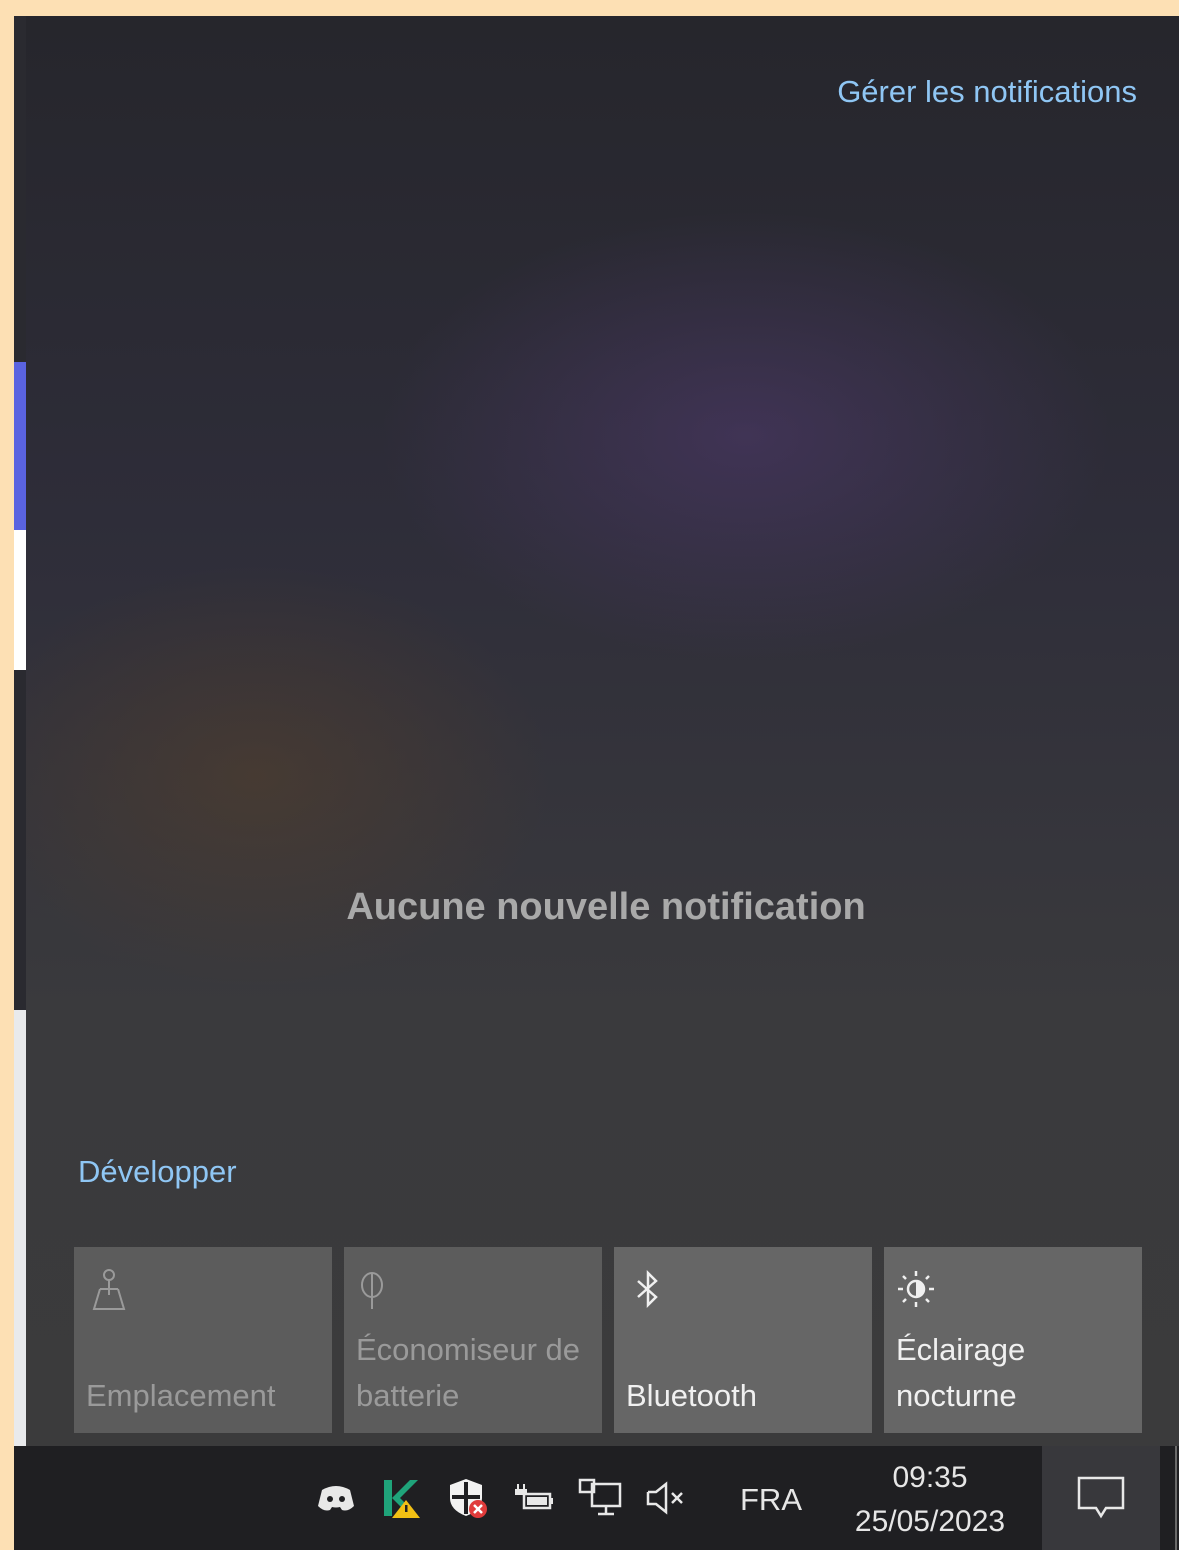 This screenshot has width=1179, height=1550. I want to click on network-icon, so click(600, 1498).